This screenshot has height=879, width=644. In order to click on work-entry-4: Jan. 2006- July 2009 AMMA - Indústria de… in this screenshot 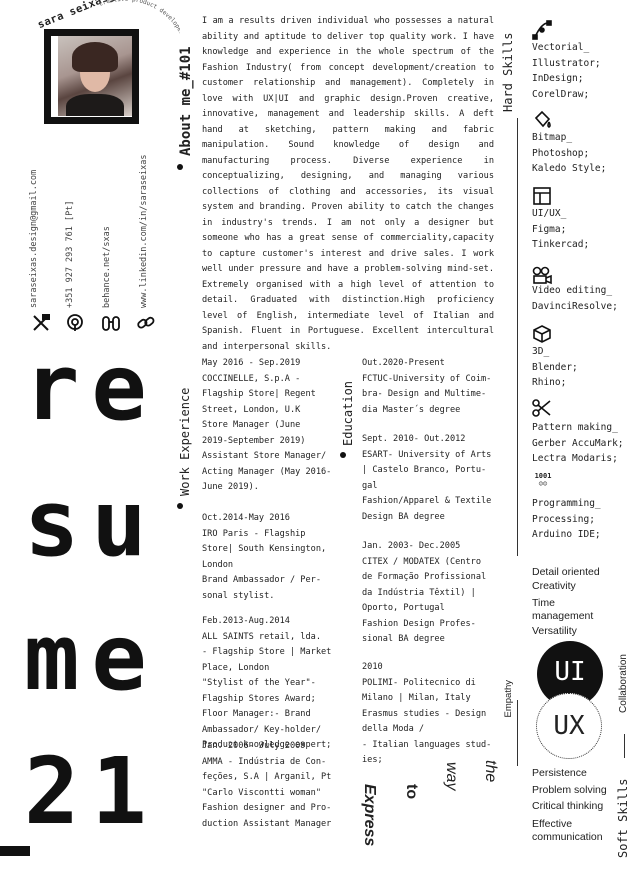, I will do `click(267, 785)`.